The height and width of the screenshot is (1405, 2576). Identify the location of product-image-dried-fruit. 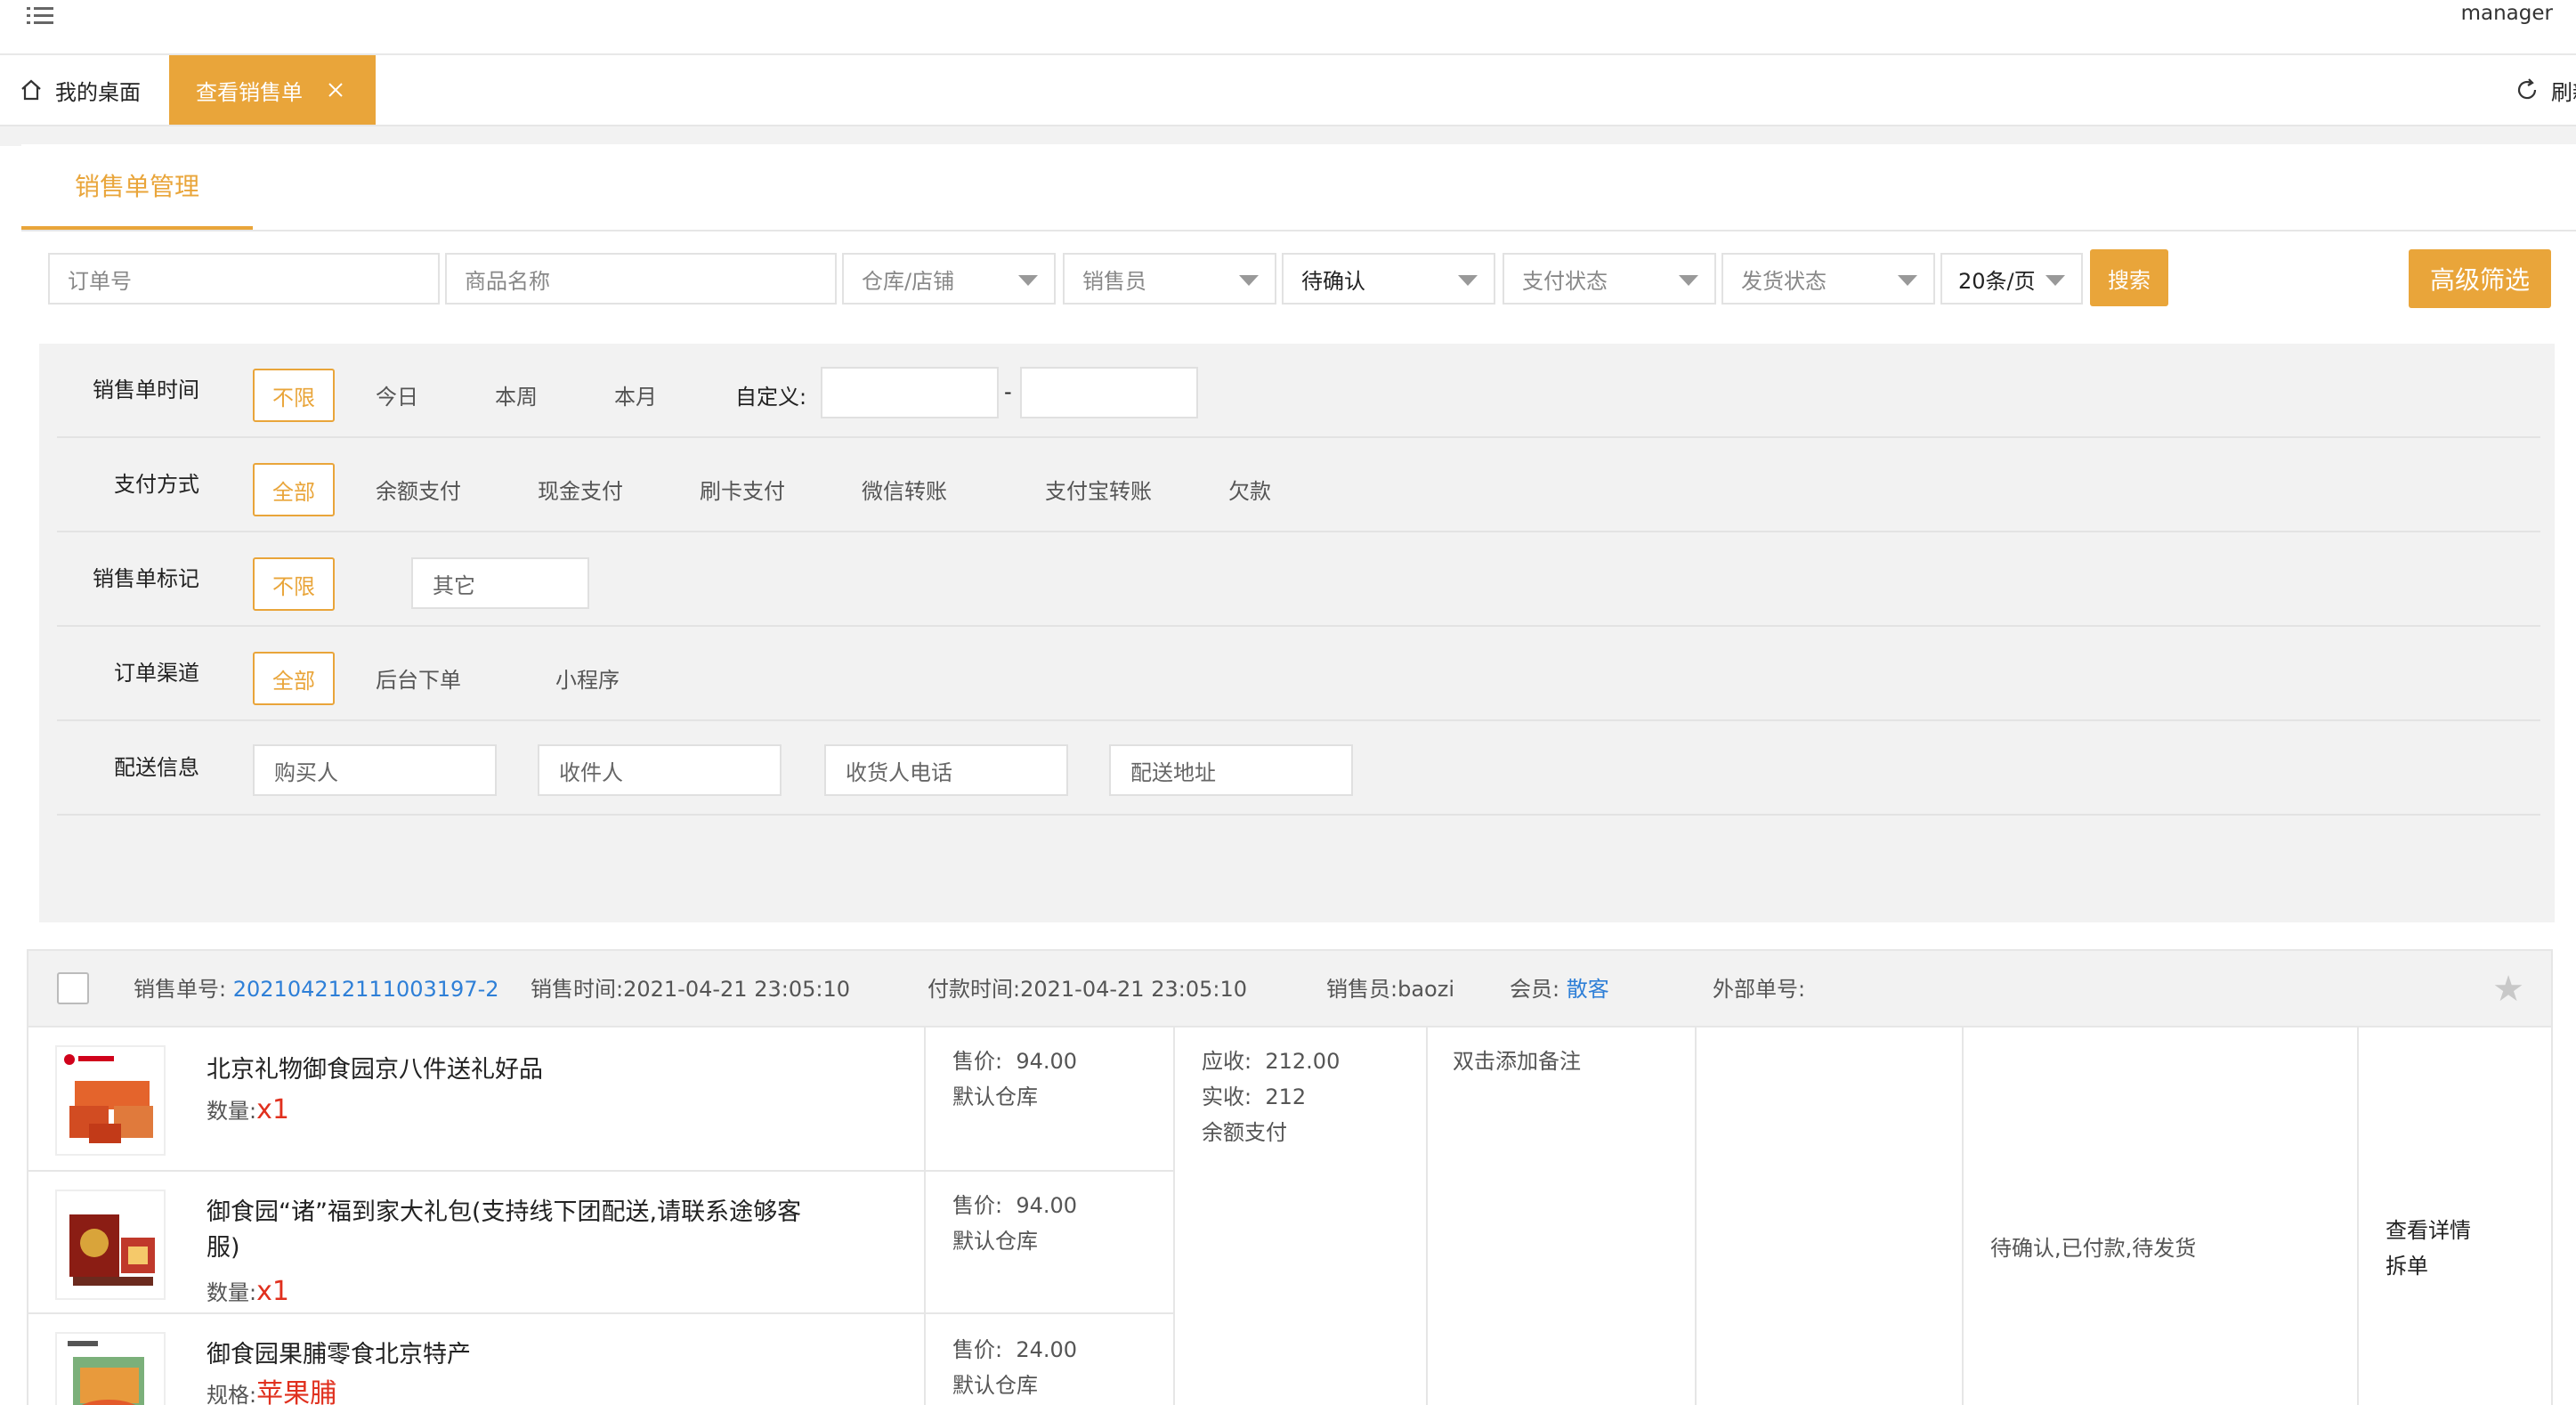
(111, 1369).